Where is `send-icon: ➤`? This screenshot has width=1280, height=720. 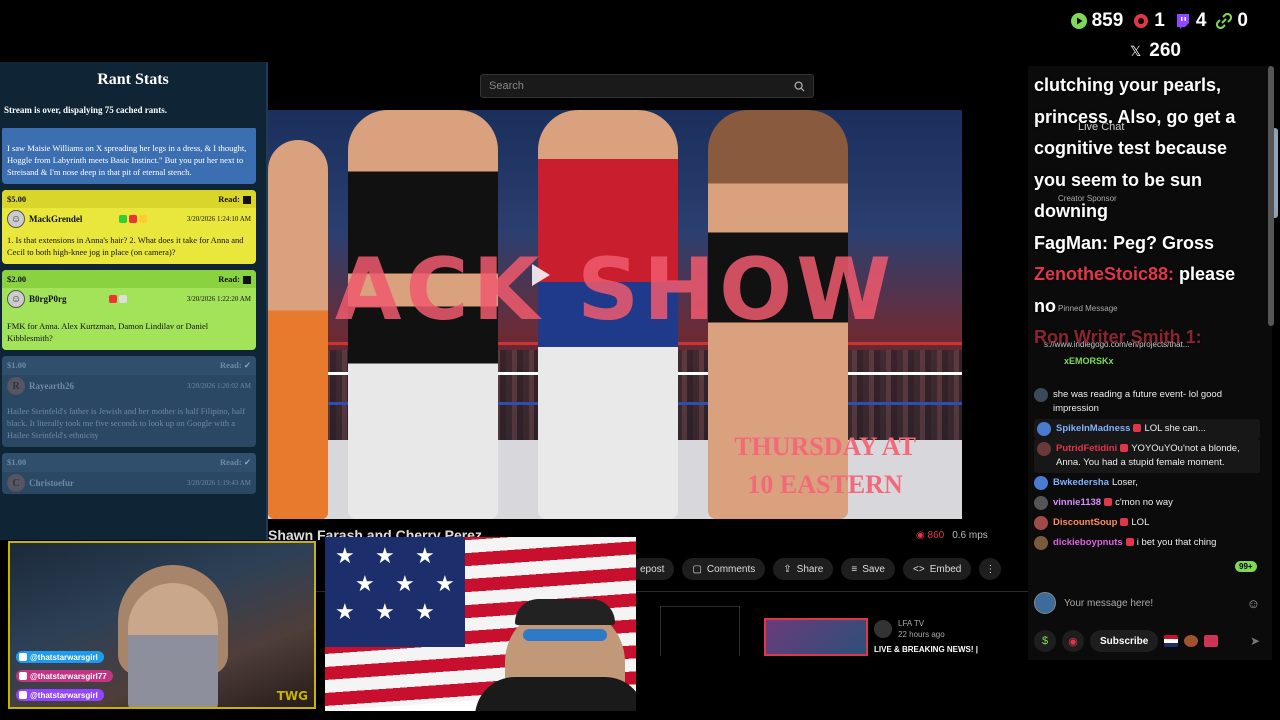 send-icon: ➤ is located at coordinates (1255, 641).